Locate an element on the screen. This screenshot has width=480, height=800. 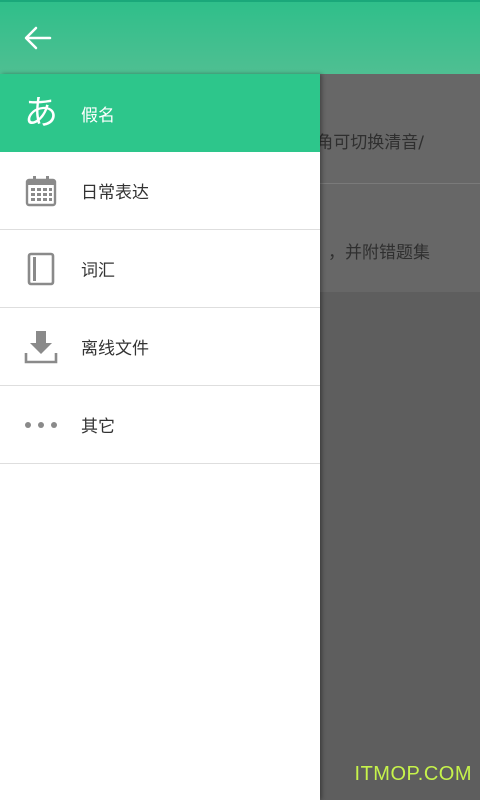
drawer-item-kana: あ 假名 is located at coordinates (160, 113).